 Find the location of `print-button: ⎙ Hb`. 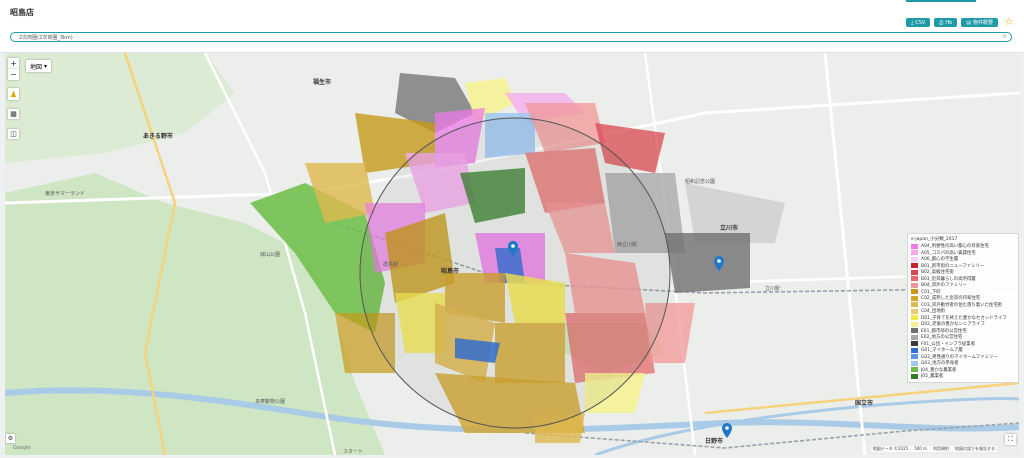

print-button: ⎙ Hb is located at coordinates (946, 22).